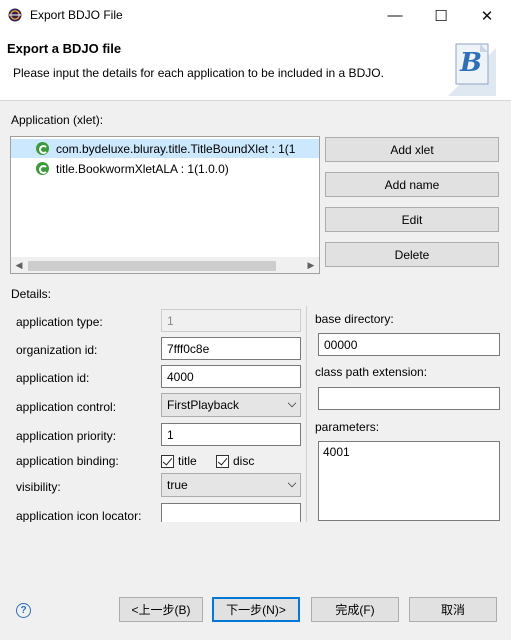 The height and width of the screenshot is (640, 511). What do you see at coordinates (412, 149) in the screenshot?
I see `add-xlet-button: Add xlet` at bounding box center [412, 149].